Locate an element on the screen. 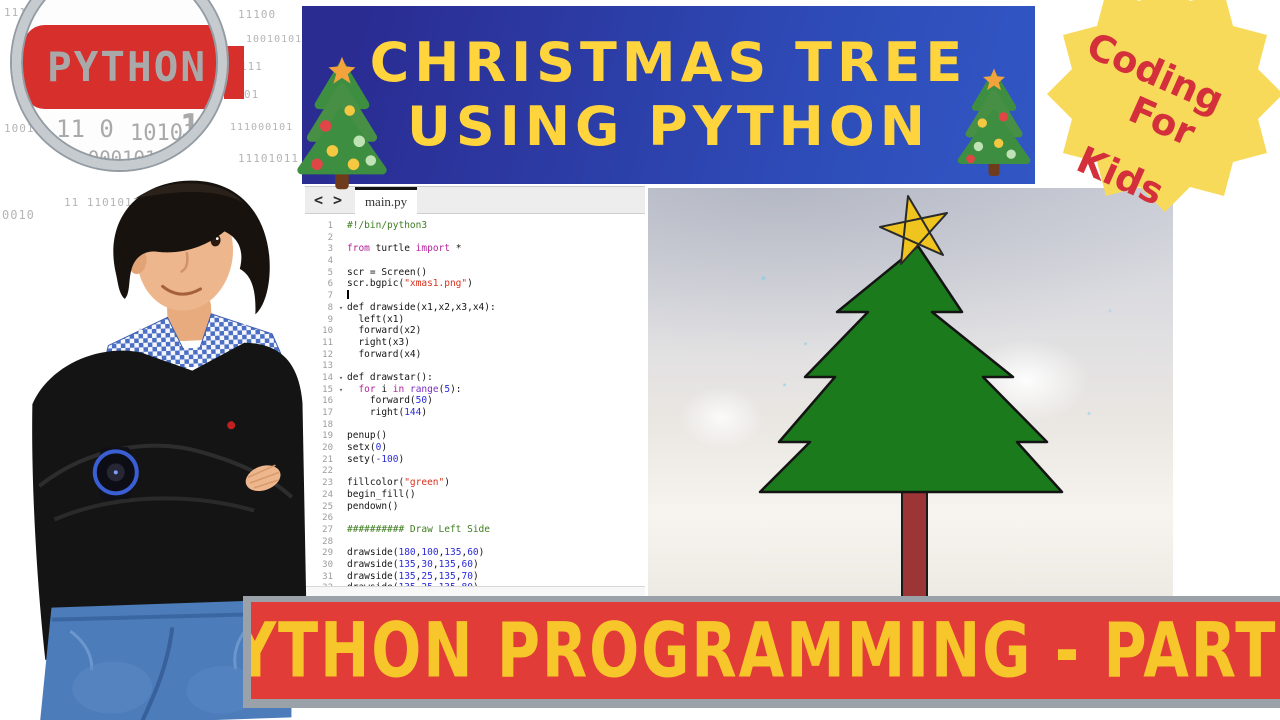  code-token: from is located at coordinates (361, 249).